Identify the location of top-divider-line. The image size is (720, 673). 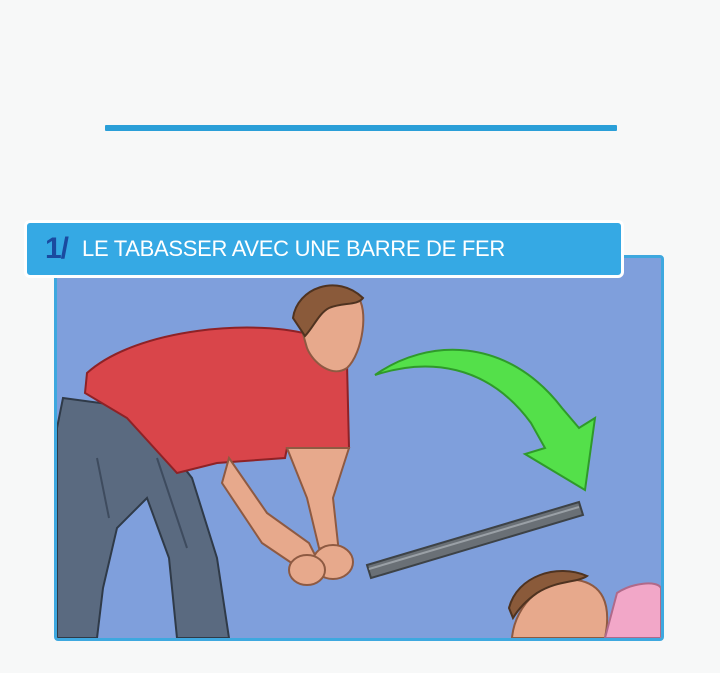
(361, 128).